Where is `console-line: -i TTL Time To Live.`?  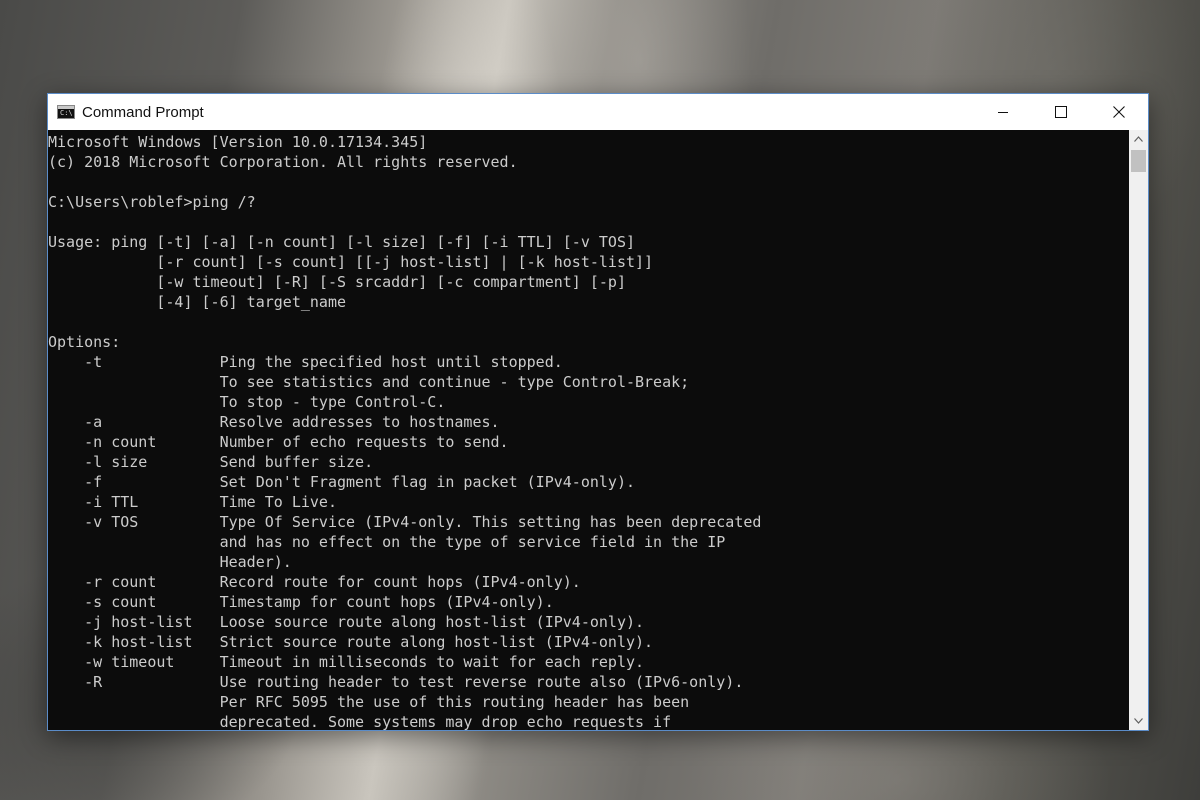 console-line: -i TTL Time To Live. is located at coordinates (192, 502).